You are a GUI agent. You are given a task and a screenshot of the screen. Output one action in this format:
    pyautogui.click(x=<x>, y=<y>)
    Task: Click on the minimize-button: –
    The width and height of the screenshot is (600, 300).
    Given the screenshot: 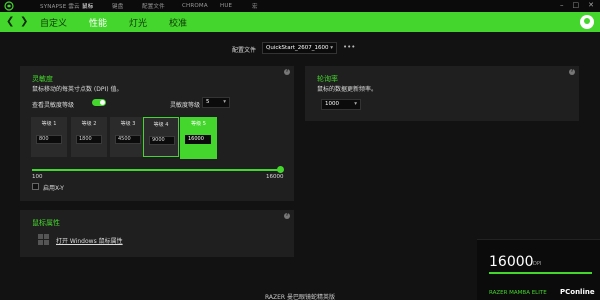 What is the action you would take?
    pyautogui.click(x=562, y=5)
    